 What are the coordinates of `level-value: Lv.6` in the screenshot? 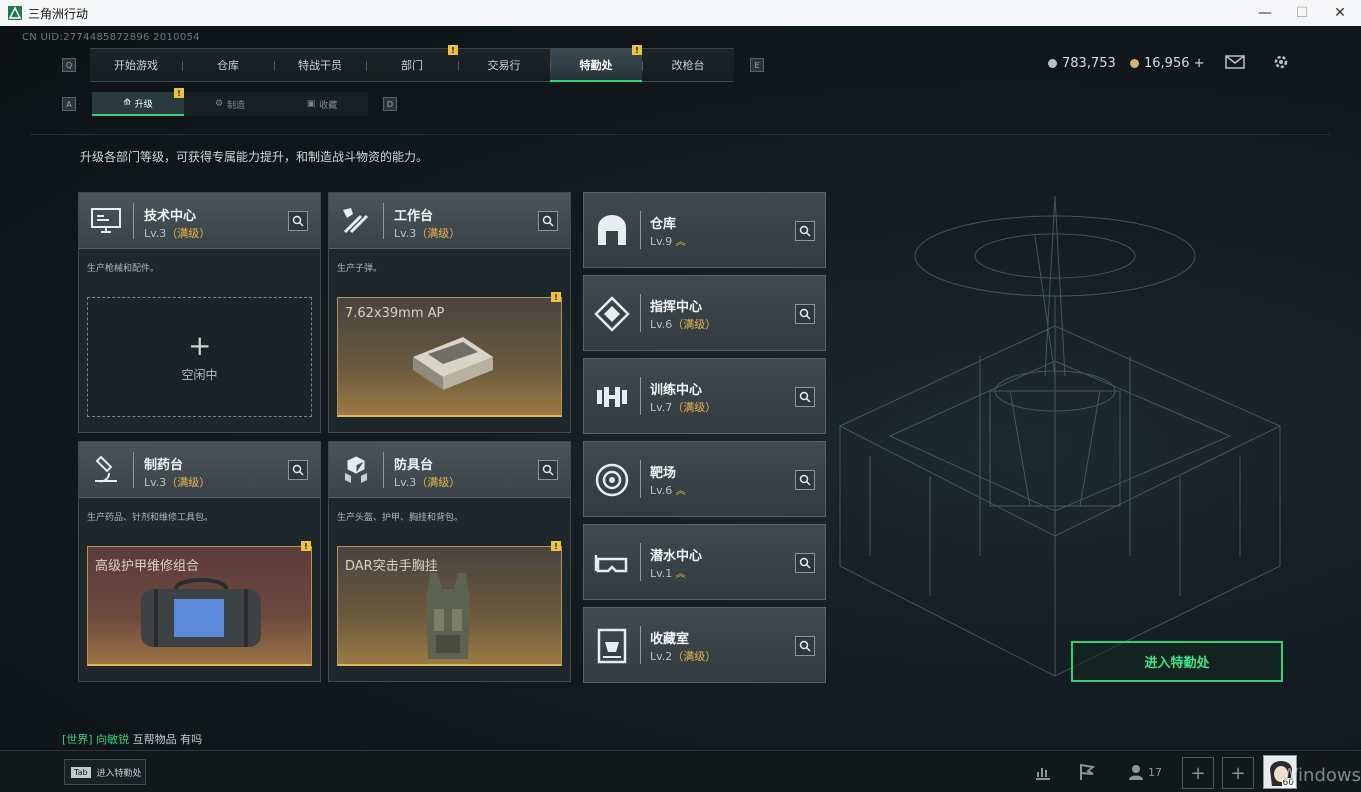 It's located at (661, 324).